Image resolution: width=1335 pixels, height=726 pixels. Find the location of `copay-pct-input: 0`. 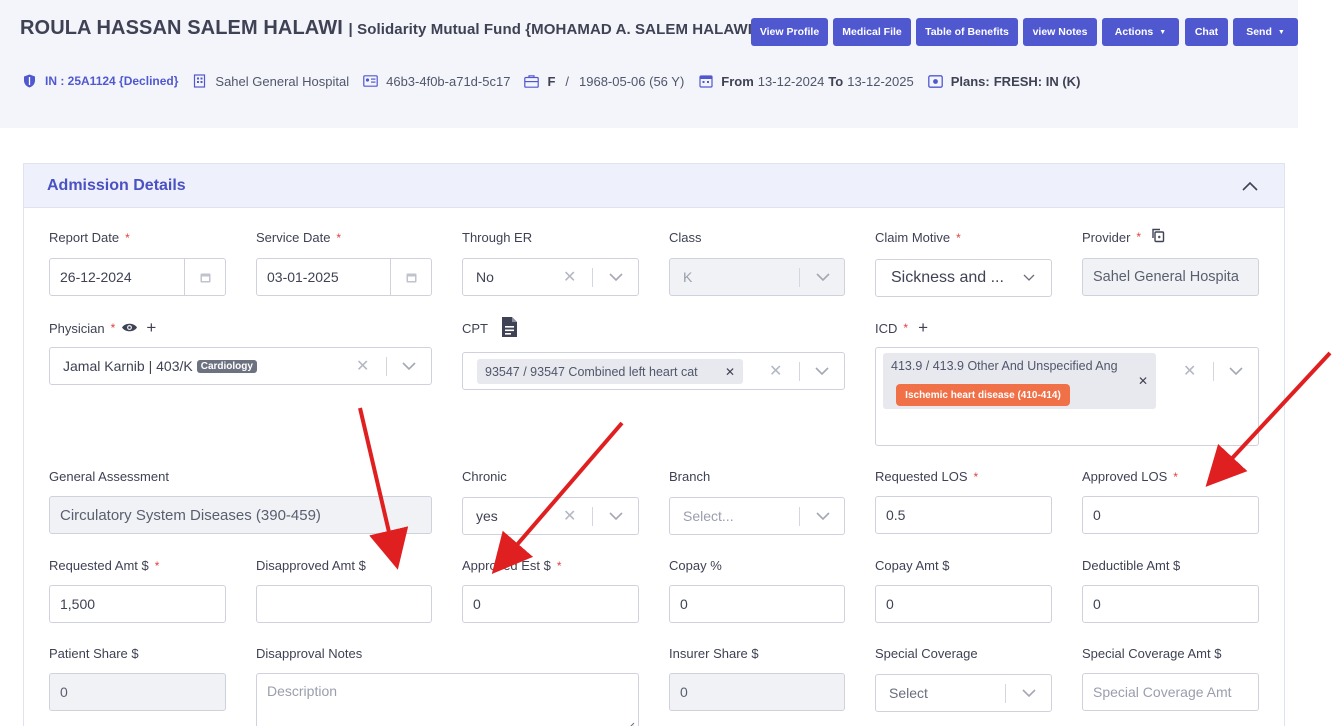

copay-pct-input: 0 is located at coordinates (757, 604).